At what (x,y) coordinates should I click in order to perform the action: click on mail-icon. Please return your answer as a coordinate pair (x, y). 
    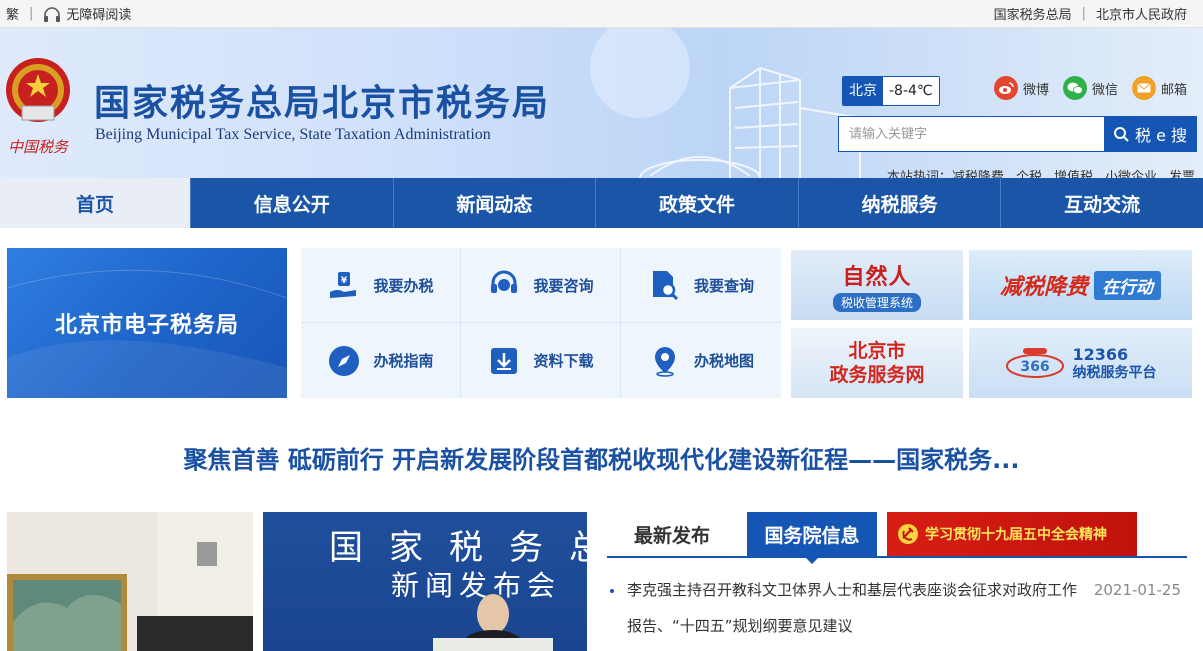
    Looking at the image, I should click on (1144, 88).